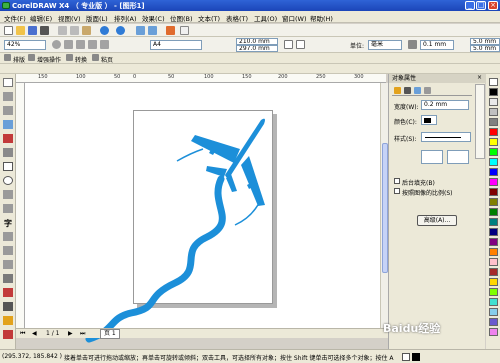 The width and height of the screenshot is (500, 363). I want to click on end-arrow-select, so click(458, 157).